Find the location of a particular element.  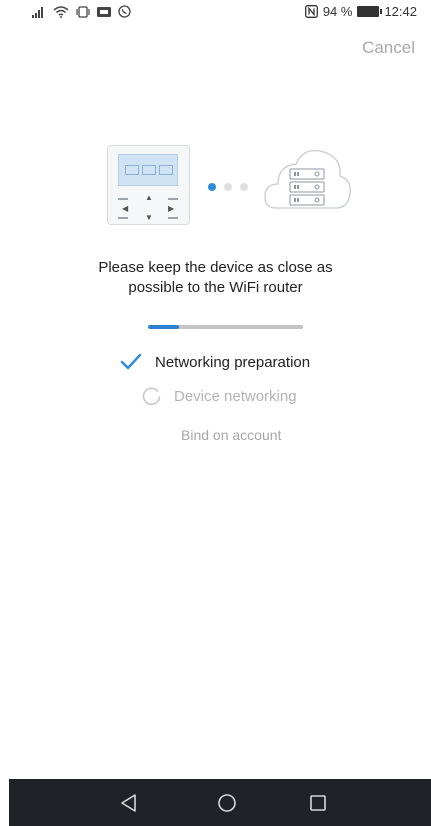

system-navigation-bar is located at coordinates (220, 802).